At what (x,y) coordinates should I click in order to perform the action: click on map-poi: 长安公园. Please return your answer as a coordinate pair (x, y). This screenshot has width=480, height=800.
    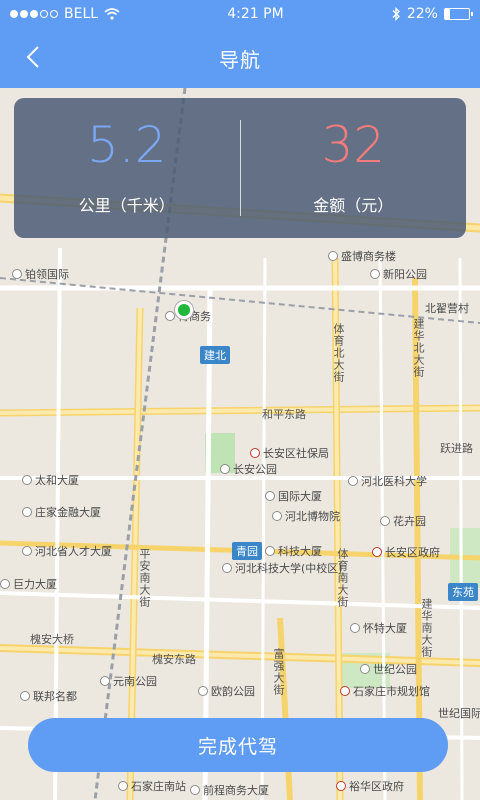
    Looking at the image, I should click on (248, 469).